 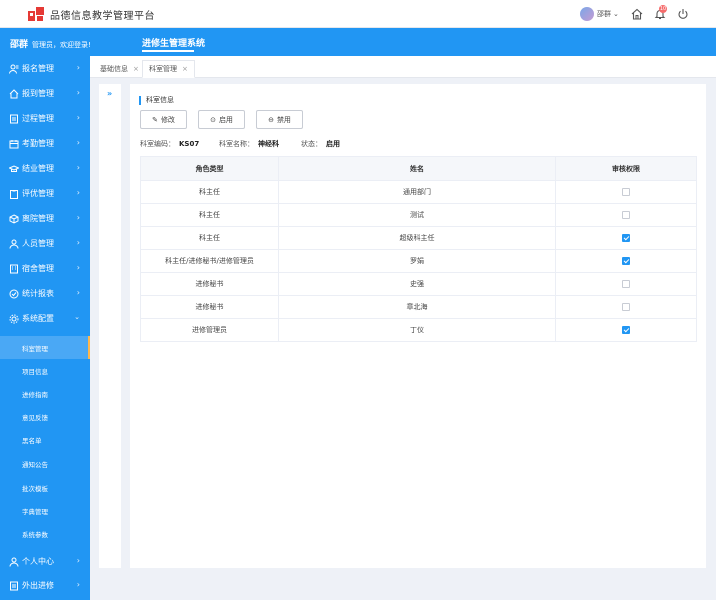 I want to click on table-header-row: 角色类型 姓名 审核权限, so click(x=418, y=168).